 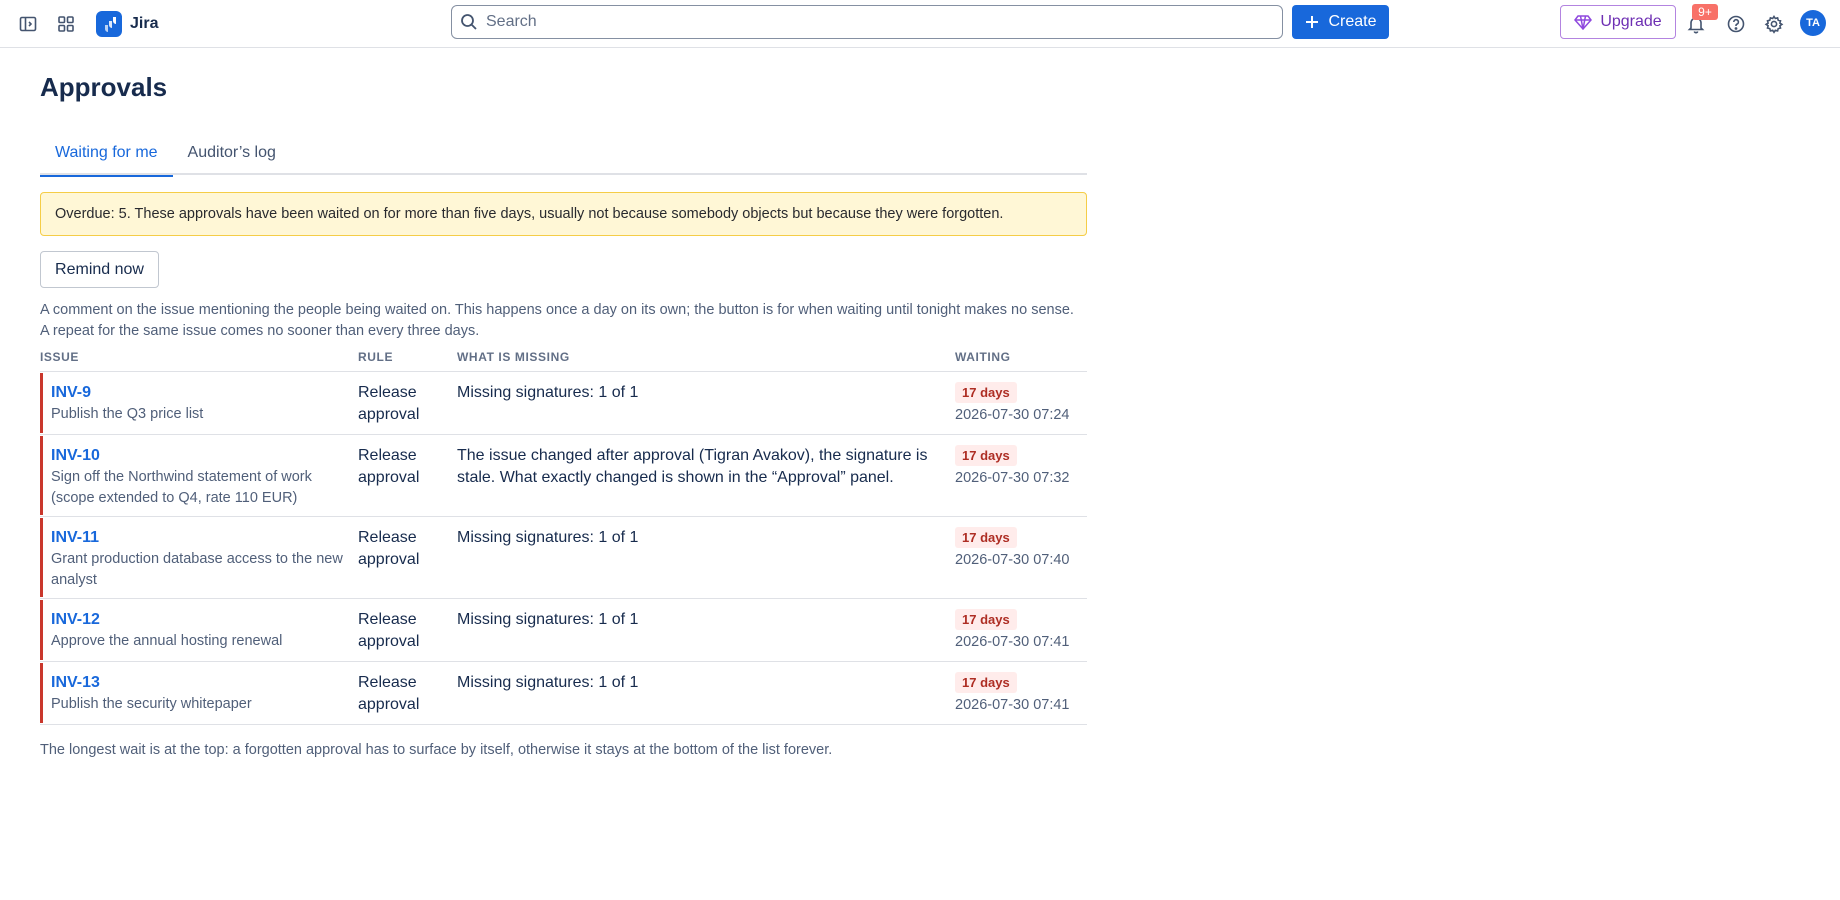 What do you see at coordinates (167, 641) in the screenshot?
I see `issue-summary: Approve the annual hosting renewal` at bounding box center [167, 641].